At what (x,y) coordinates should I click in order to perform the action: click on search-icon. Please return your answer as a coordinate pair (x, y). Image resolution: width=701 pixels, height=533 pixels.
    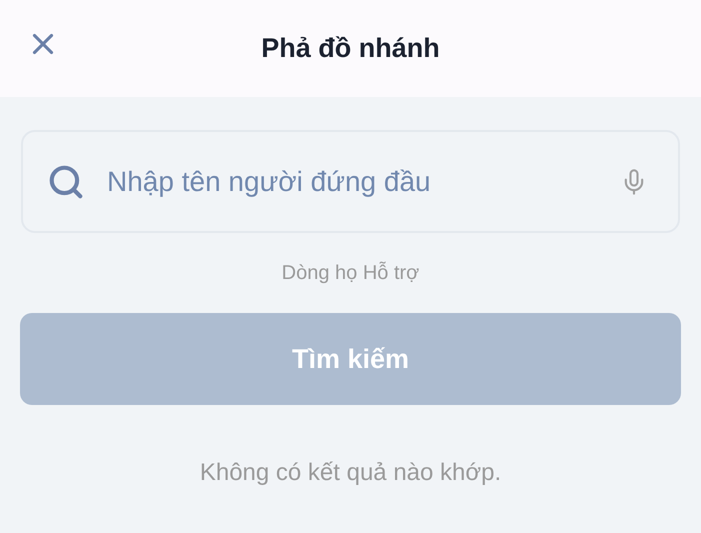
    Looking at the image, I should click on (66, 181).